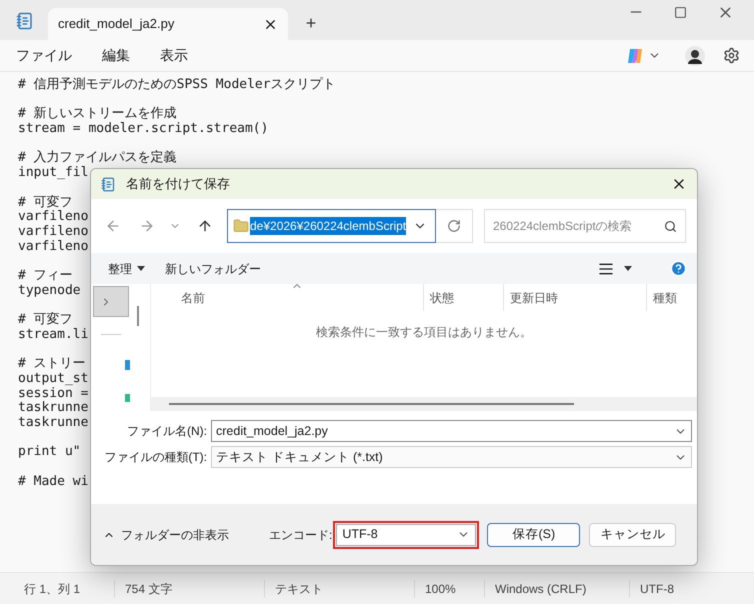 The image size is (754, 604). Describe the element at coordinates (116, 55) in the screenshot. I see `menu-item: 編集` at that location.